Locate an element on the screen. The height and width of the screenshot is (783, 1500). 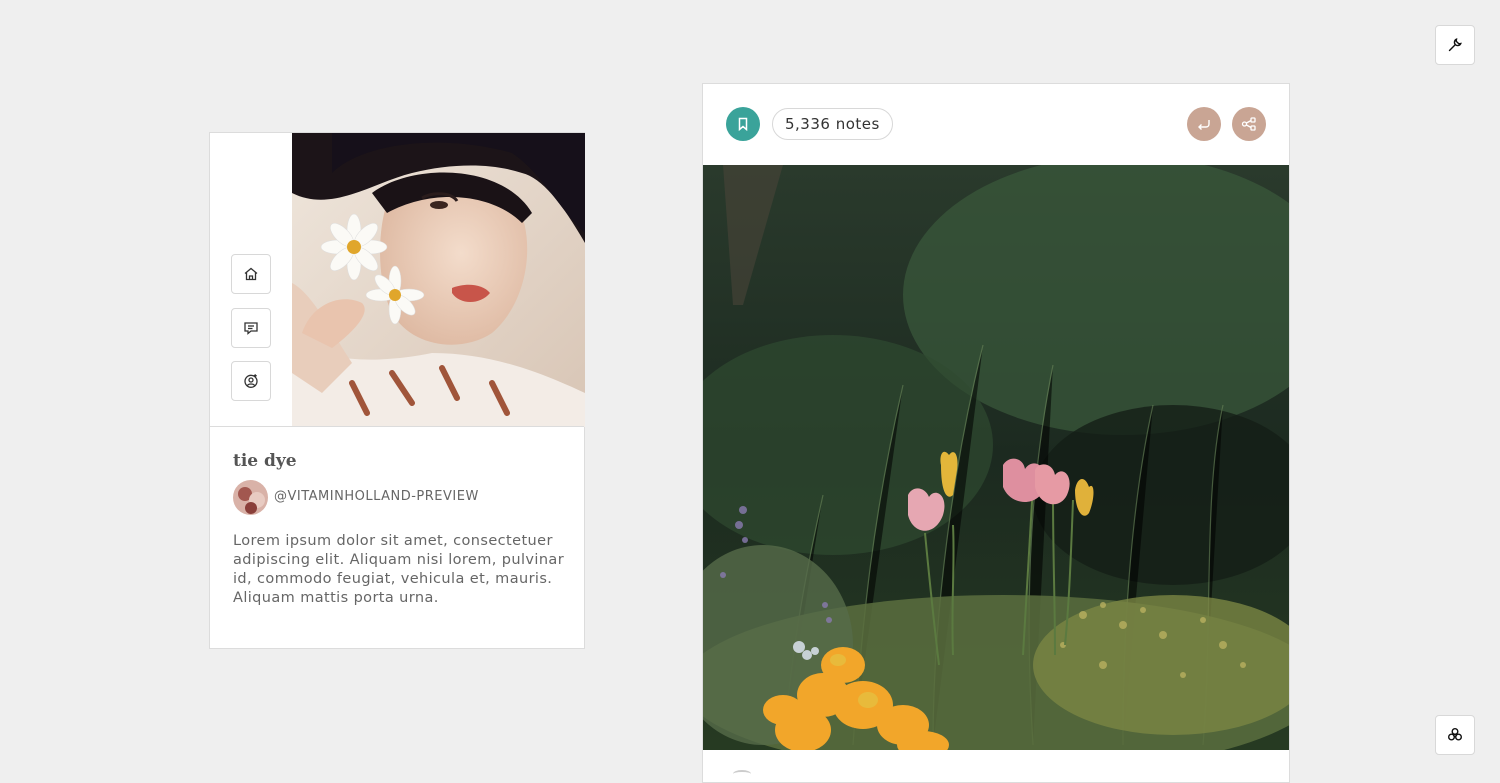
share-button is located at coordinates (1249, 124).